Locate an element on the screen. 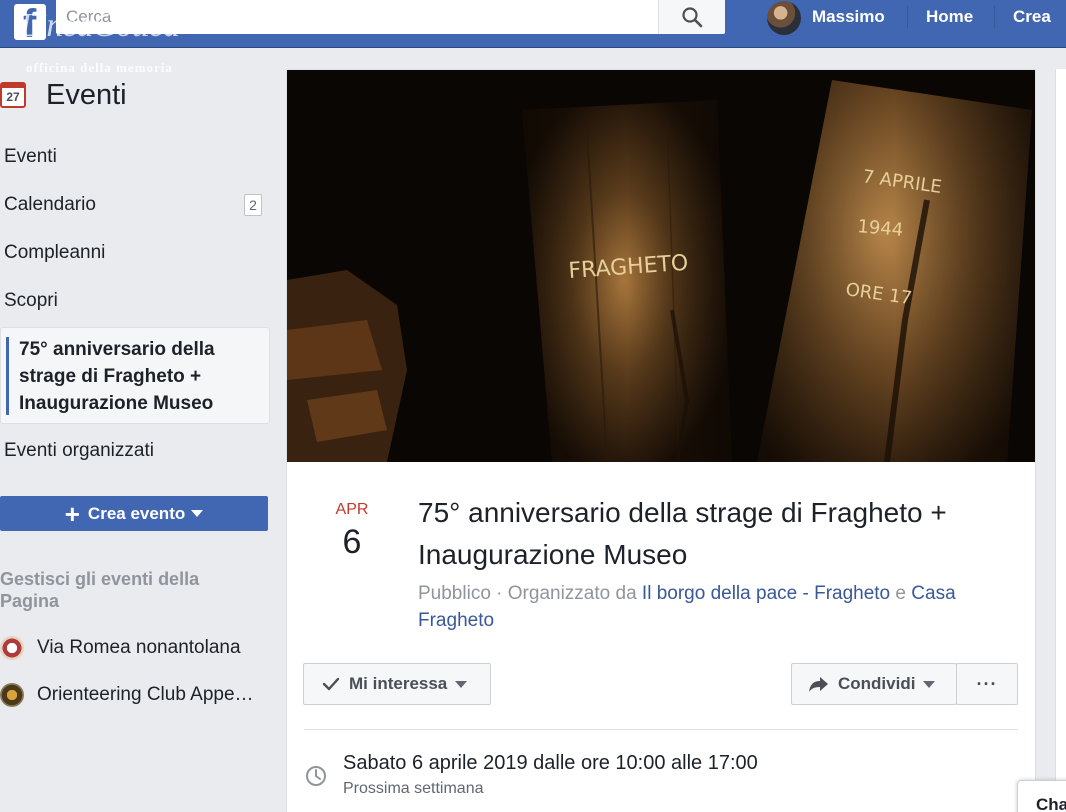  divider is located at coordinates (661, 729).